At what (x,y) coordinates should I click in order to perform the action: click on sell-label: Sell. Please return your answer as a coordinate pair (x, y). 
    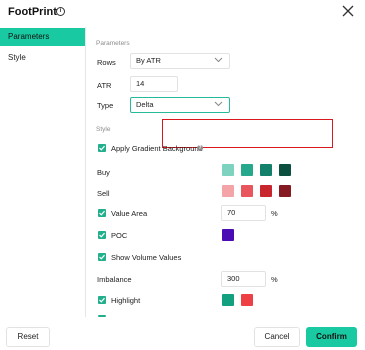
    Looking at the image, I should click on (103, 193).